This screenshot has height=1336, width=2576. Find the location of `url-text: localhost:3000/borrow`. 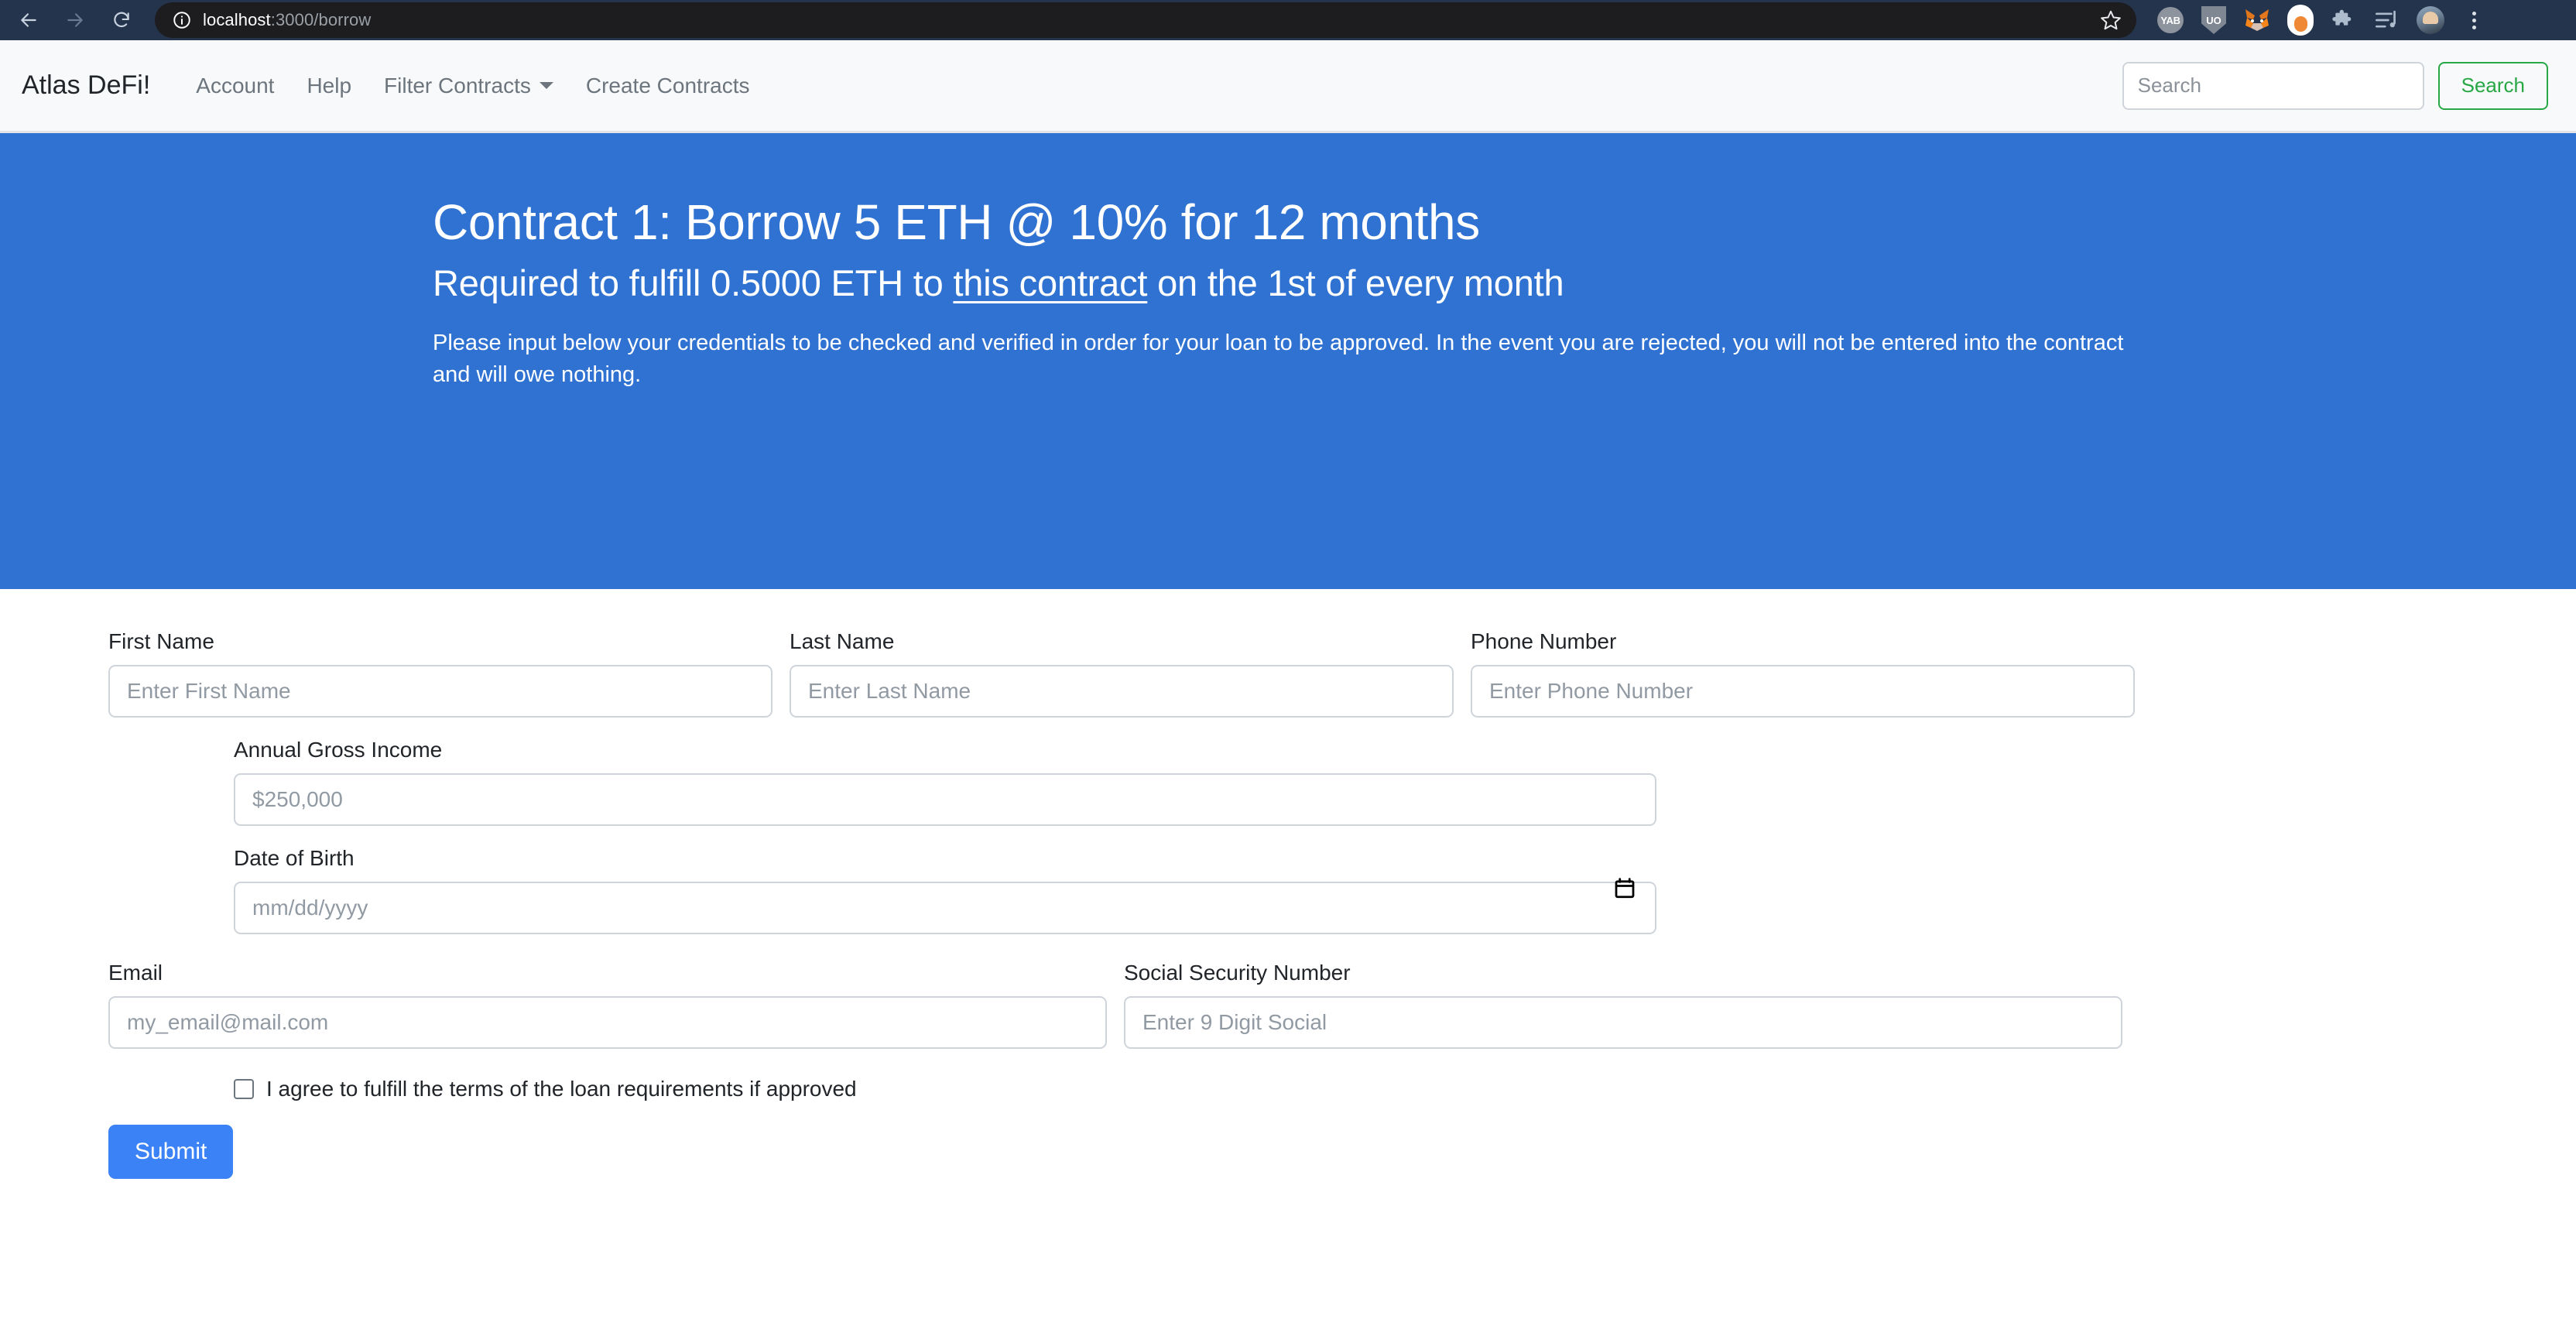

url-text: localhost:3000/borrow is located at coordinates (287, 20).